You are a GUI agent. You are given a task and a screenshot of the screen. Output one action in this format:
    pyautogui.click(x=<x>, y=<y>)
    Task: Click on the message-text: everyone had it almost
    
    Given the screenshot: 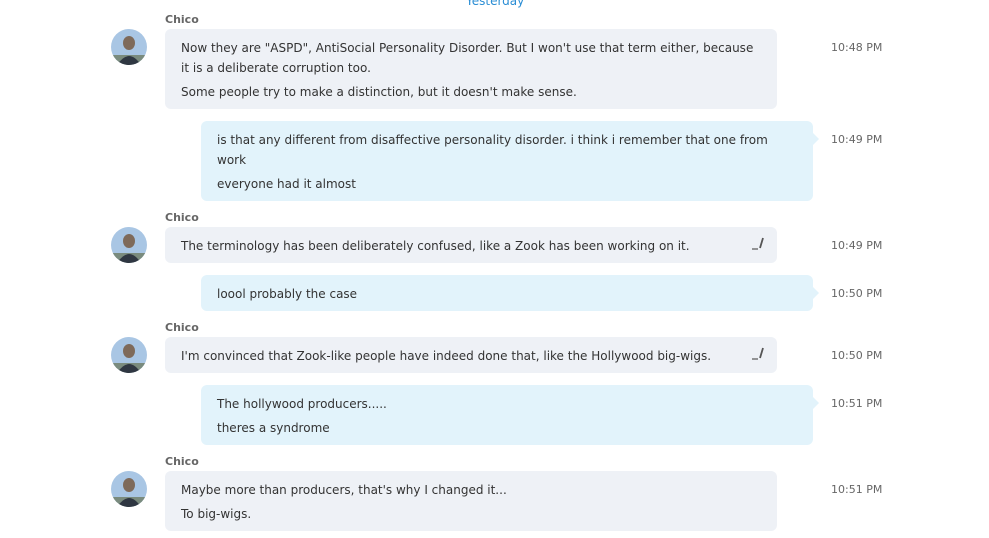 What is the action you would take?
    pyautogui.click(x=286, y=184)
    